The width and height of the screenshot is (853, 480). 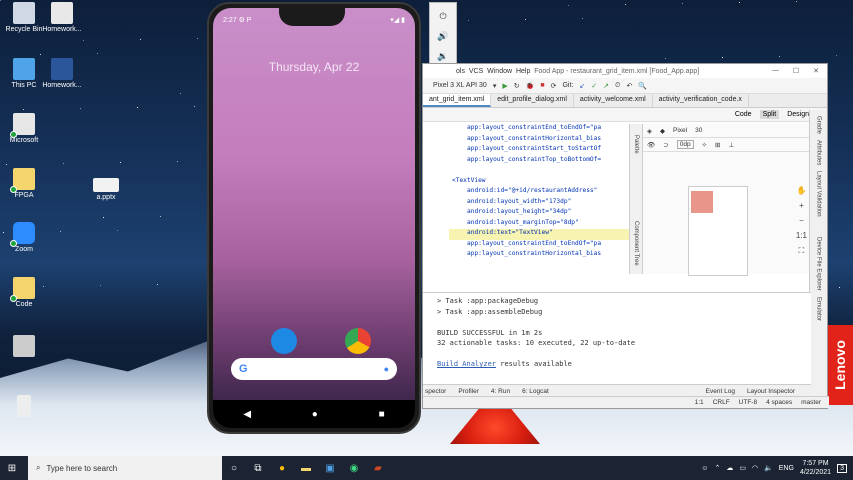 What do you see at coordinates (24, 347) in the screenshot?
I see `desktop-icon-shortcut` at bounding box center [24, 347].